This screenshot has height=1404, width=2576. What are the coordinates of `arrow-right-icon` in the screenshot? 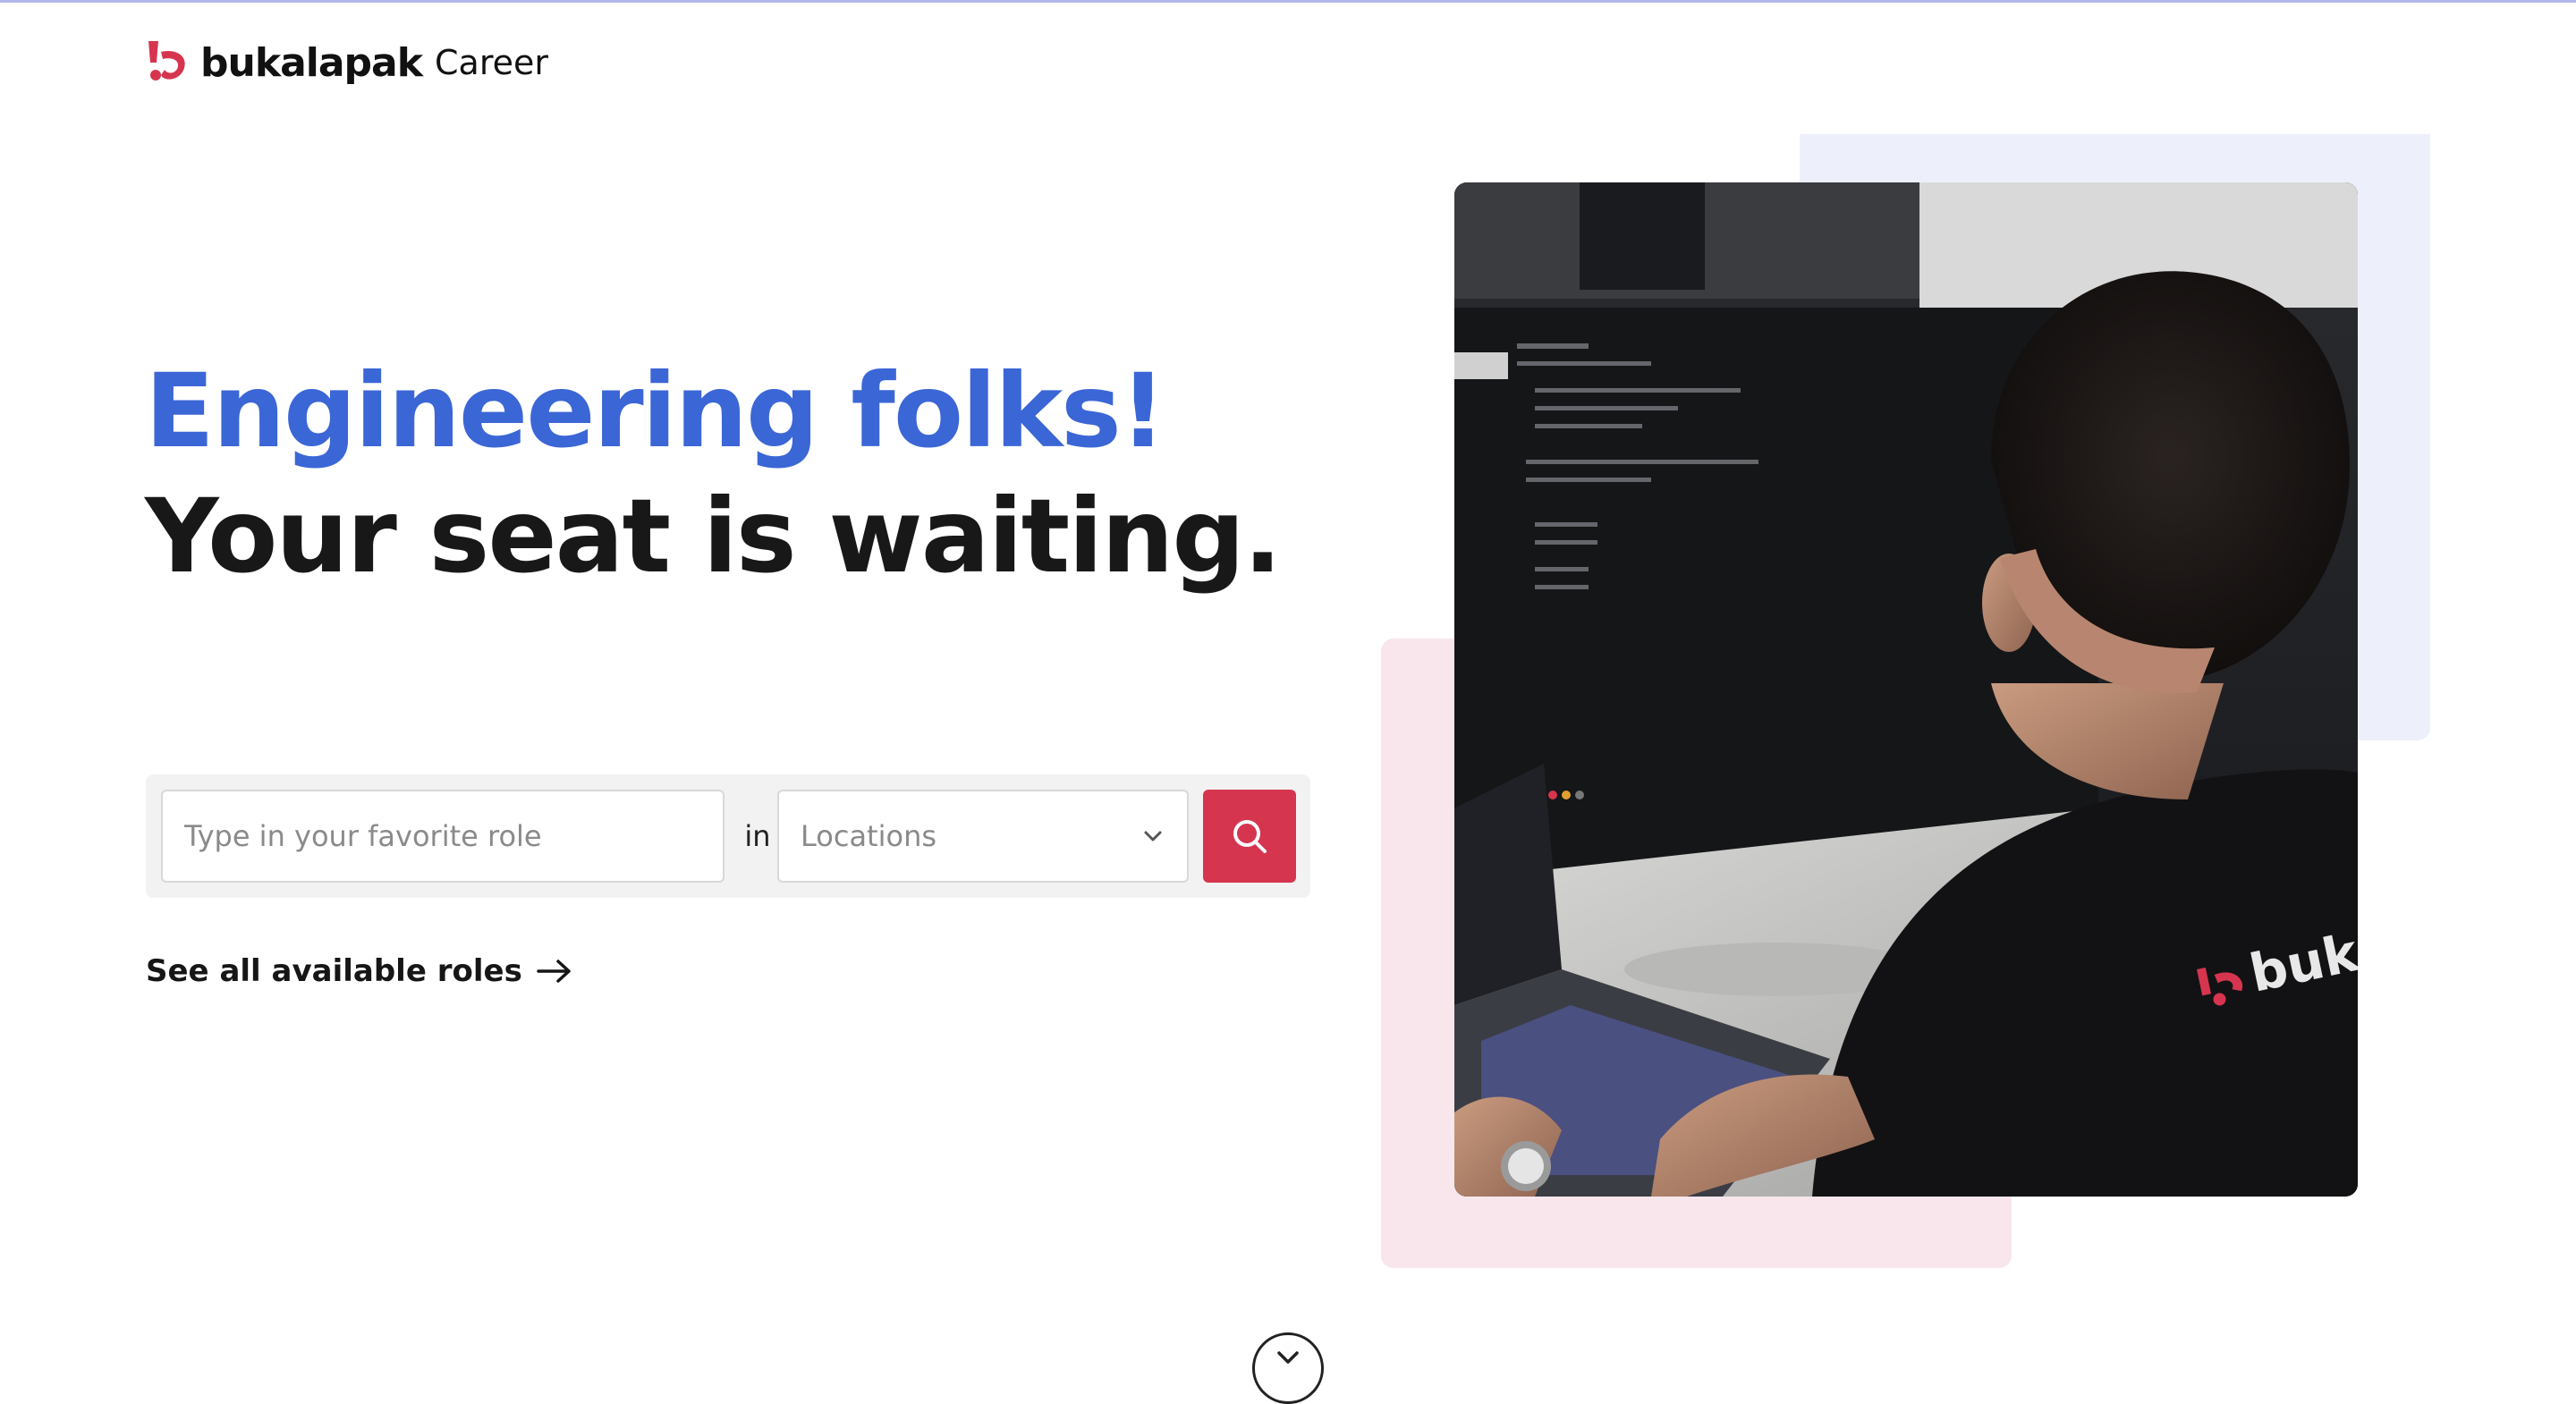 It's located at (554, 972).